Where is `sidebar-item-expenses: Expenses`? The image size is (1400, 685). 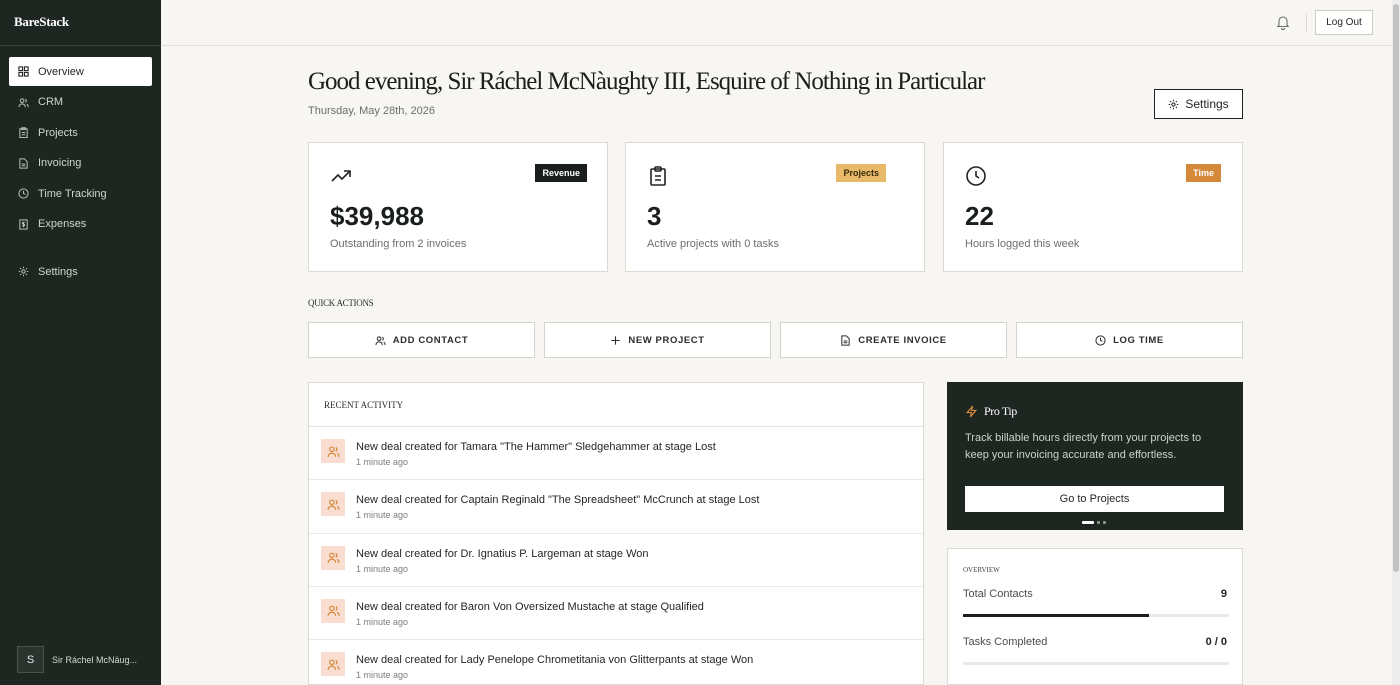 sidebar-item-expenses: Expenses is located at coordinates (80, 224).